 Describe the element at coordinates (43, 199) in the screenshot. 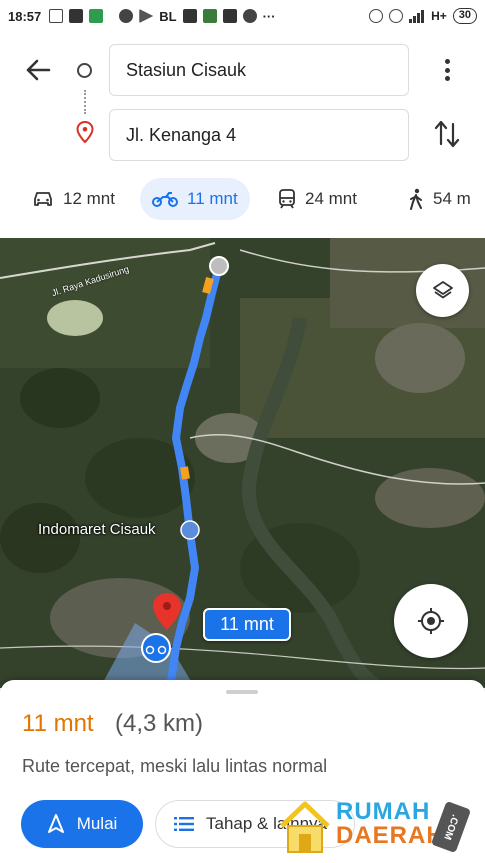

I see `car-icon` at that location.